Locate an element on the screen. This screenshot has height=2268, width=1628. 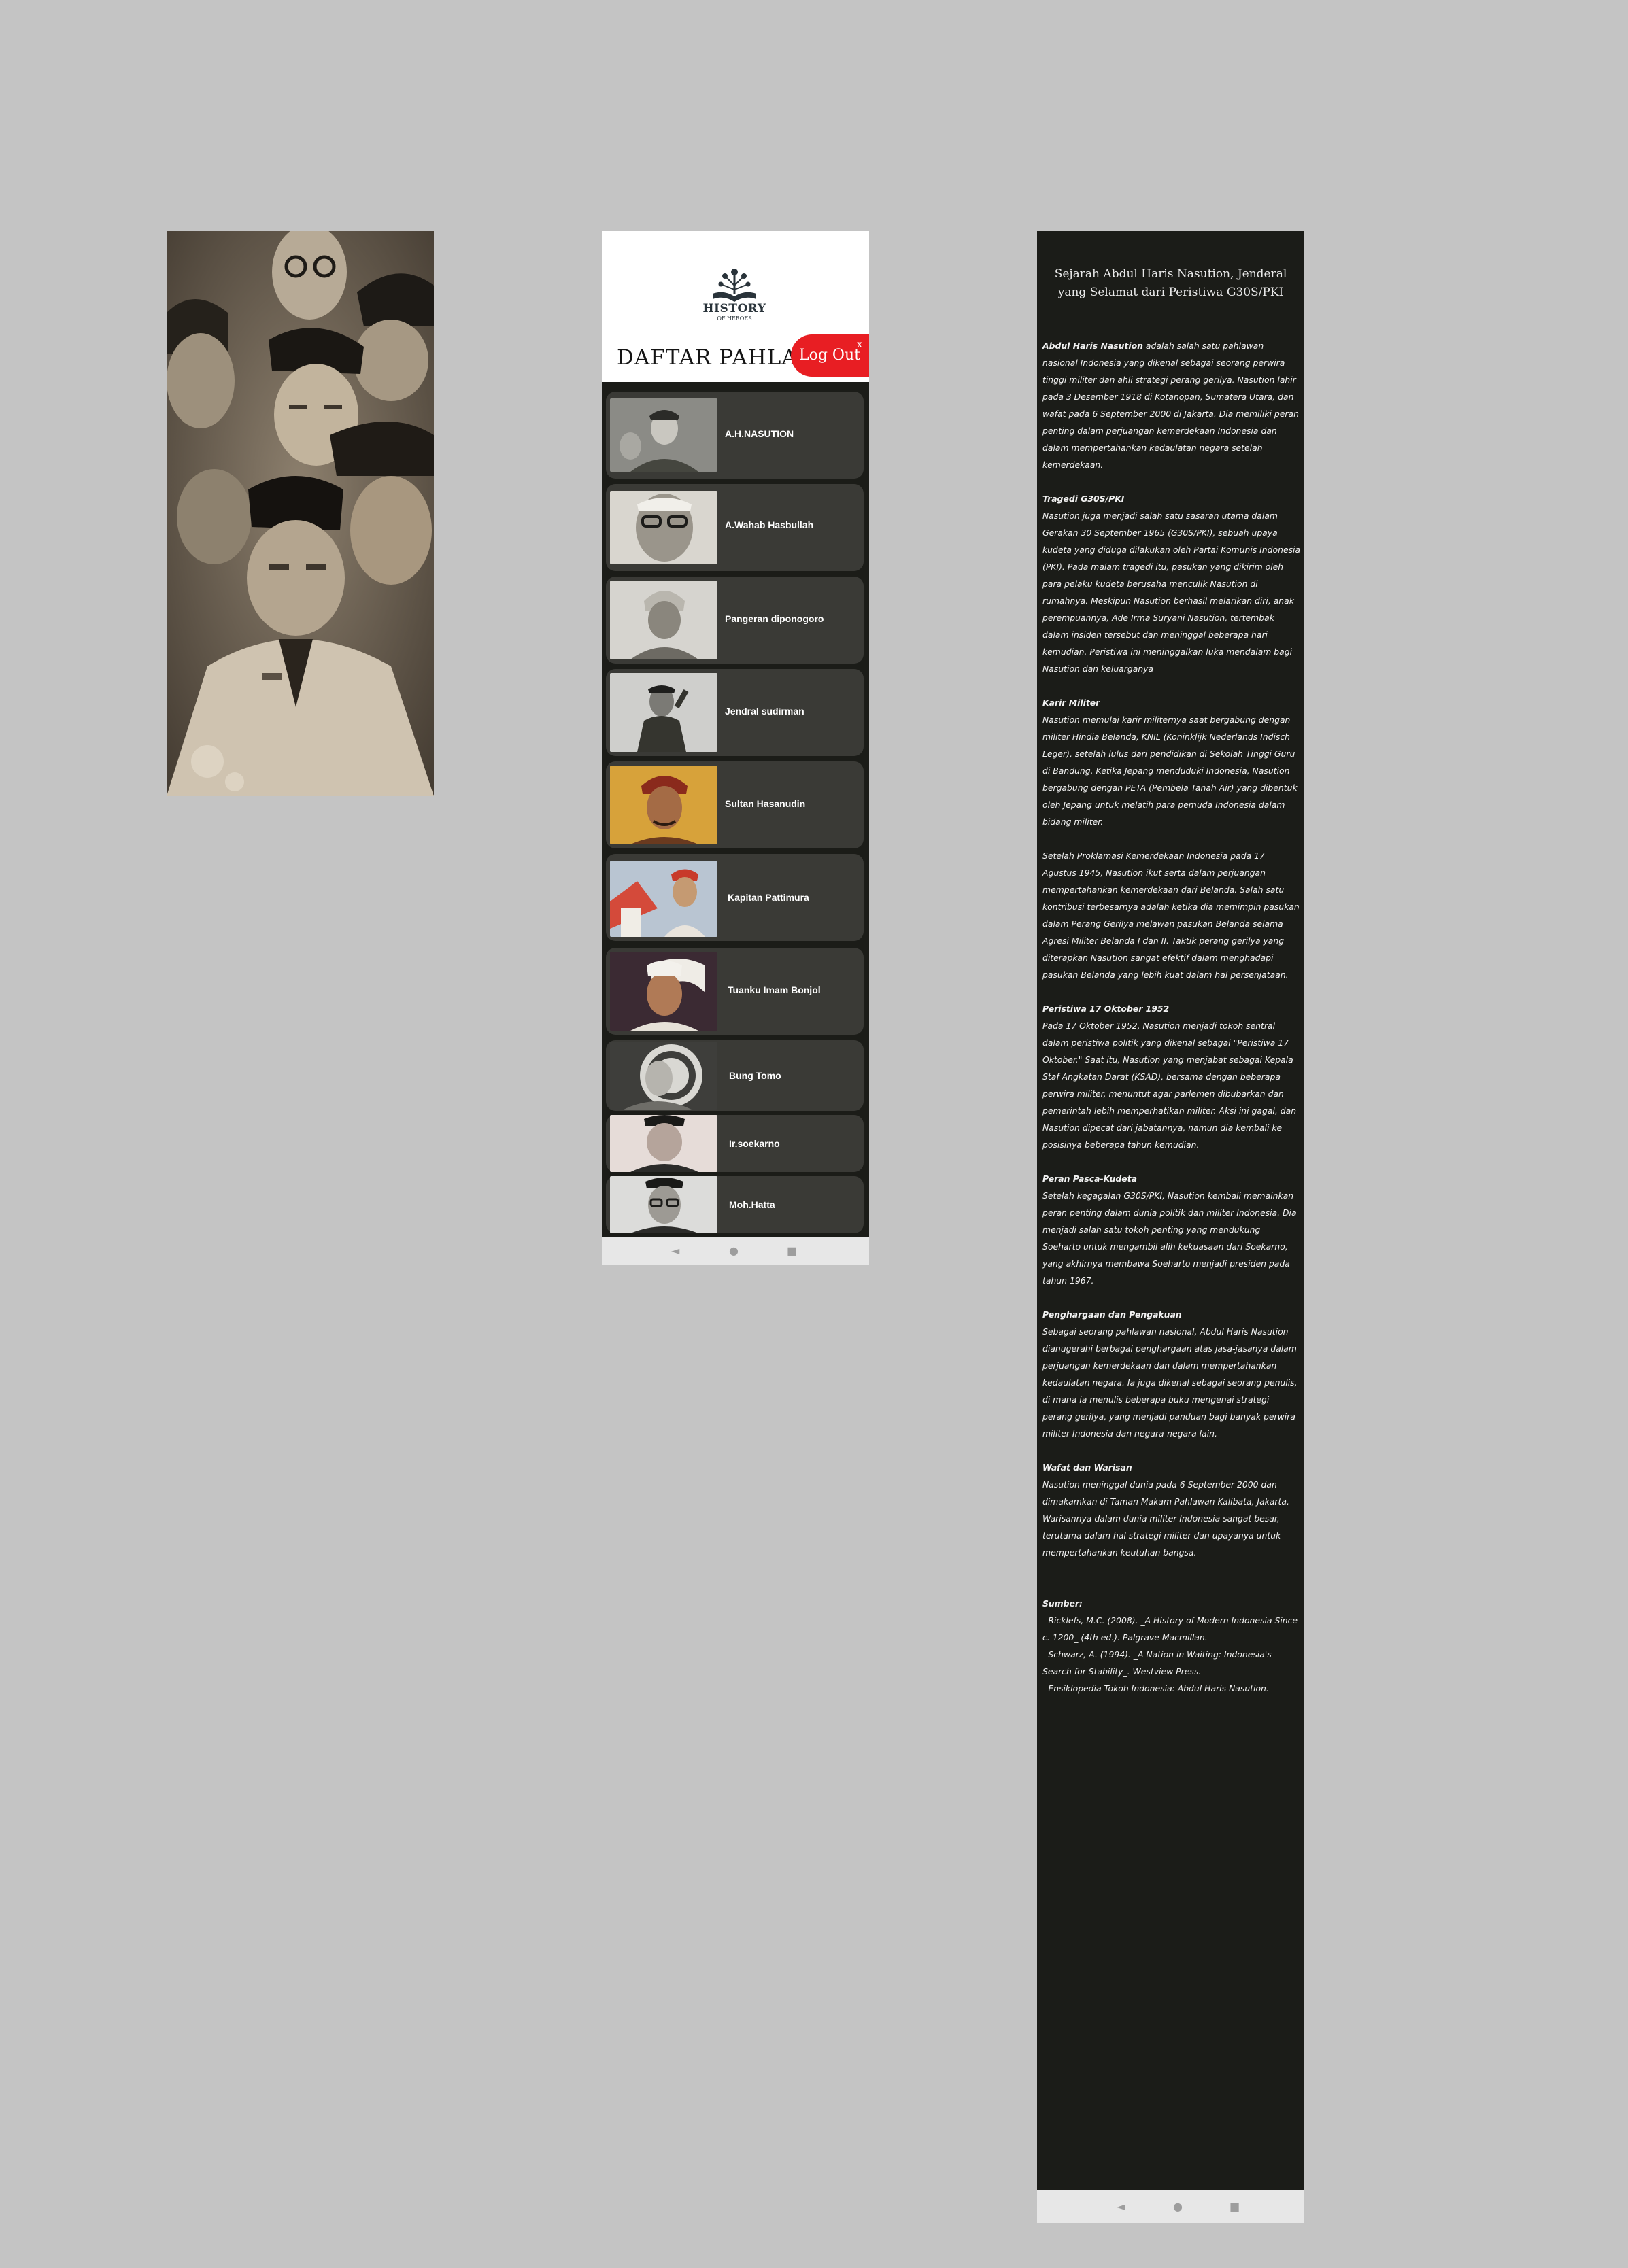
hero-list-item: Tuanku Imam Bonjol is located at coordinates (735, 992).